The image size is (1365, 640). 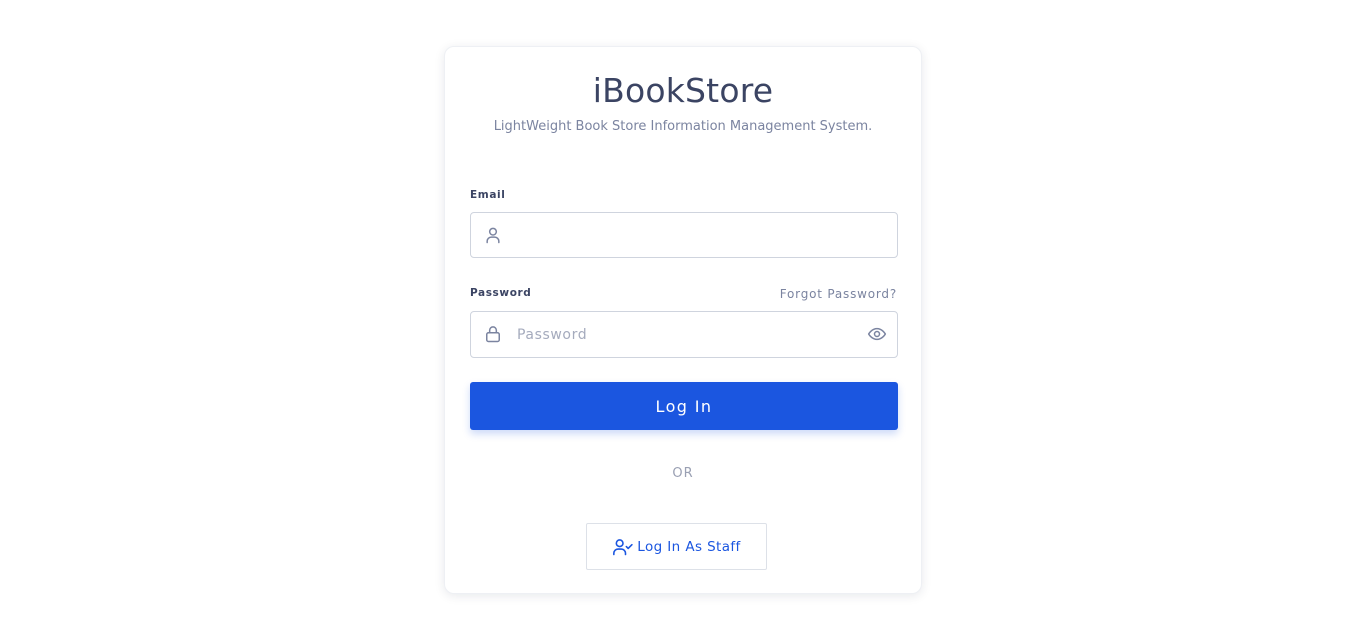 I want to click on email-field-container, so click(x=684, y=235).